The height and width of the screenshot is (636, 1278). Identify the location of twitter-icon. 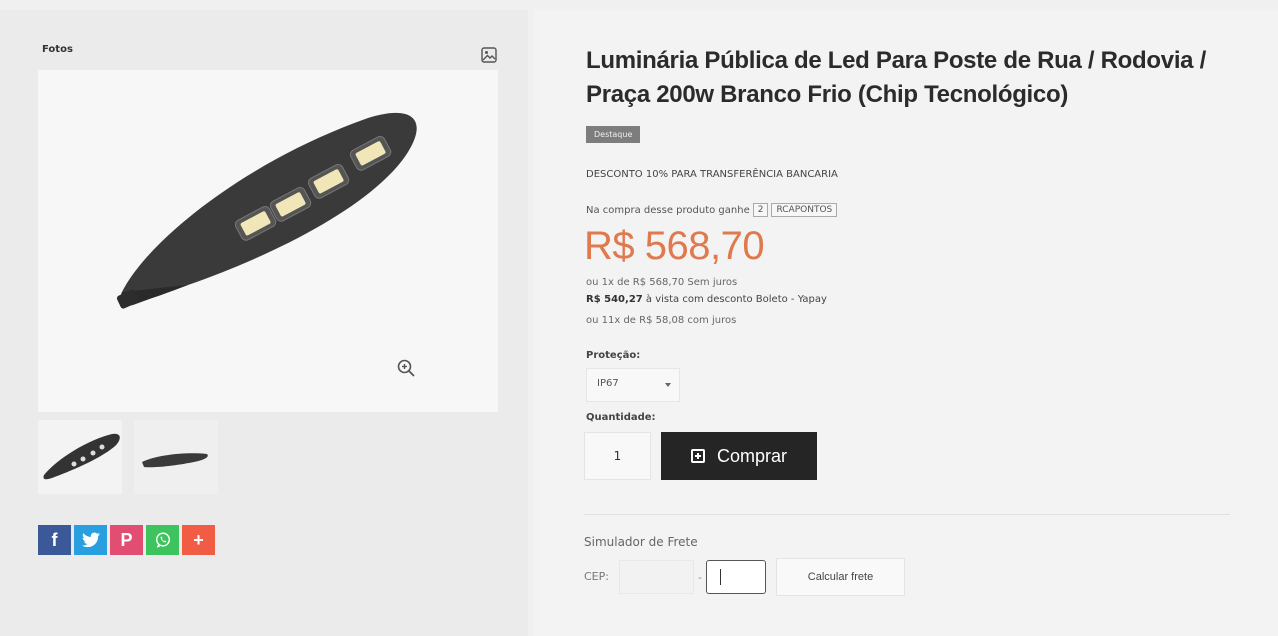
(90, 540).